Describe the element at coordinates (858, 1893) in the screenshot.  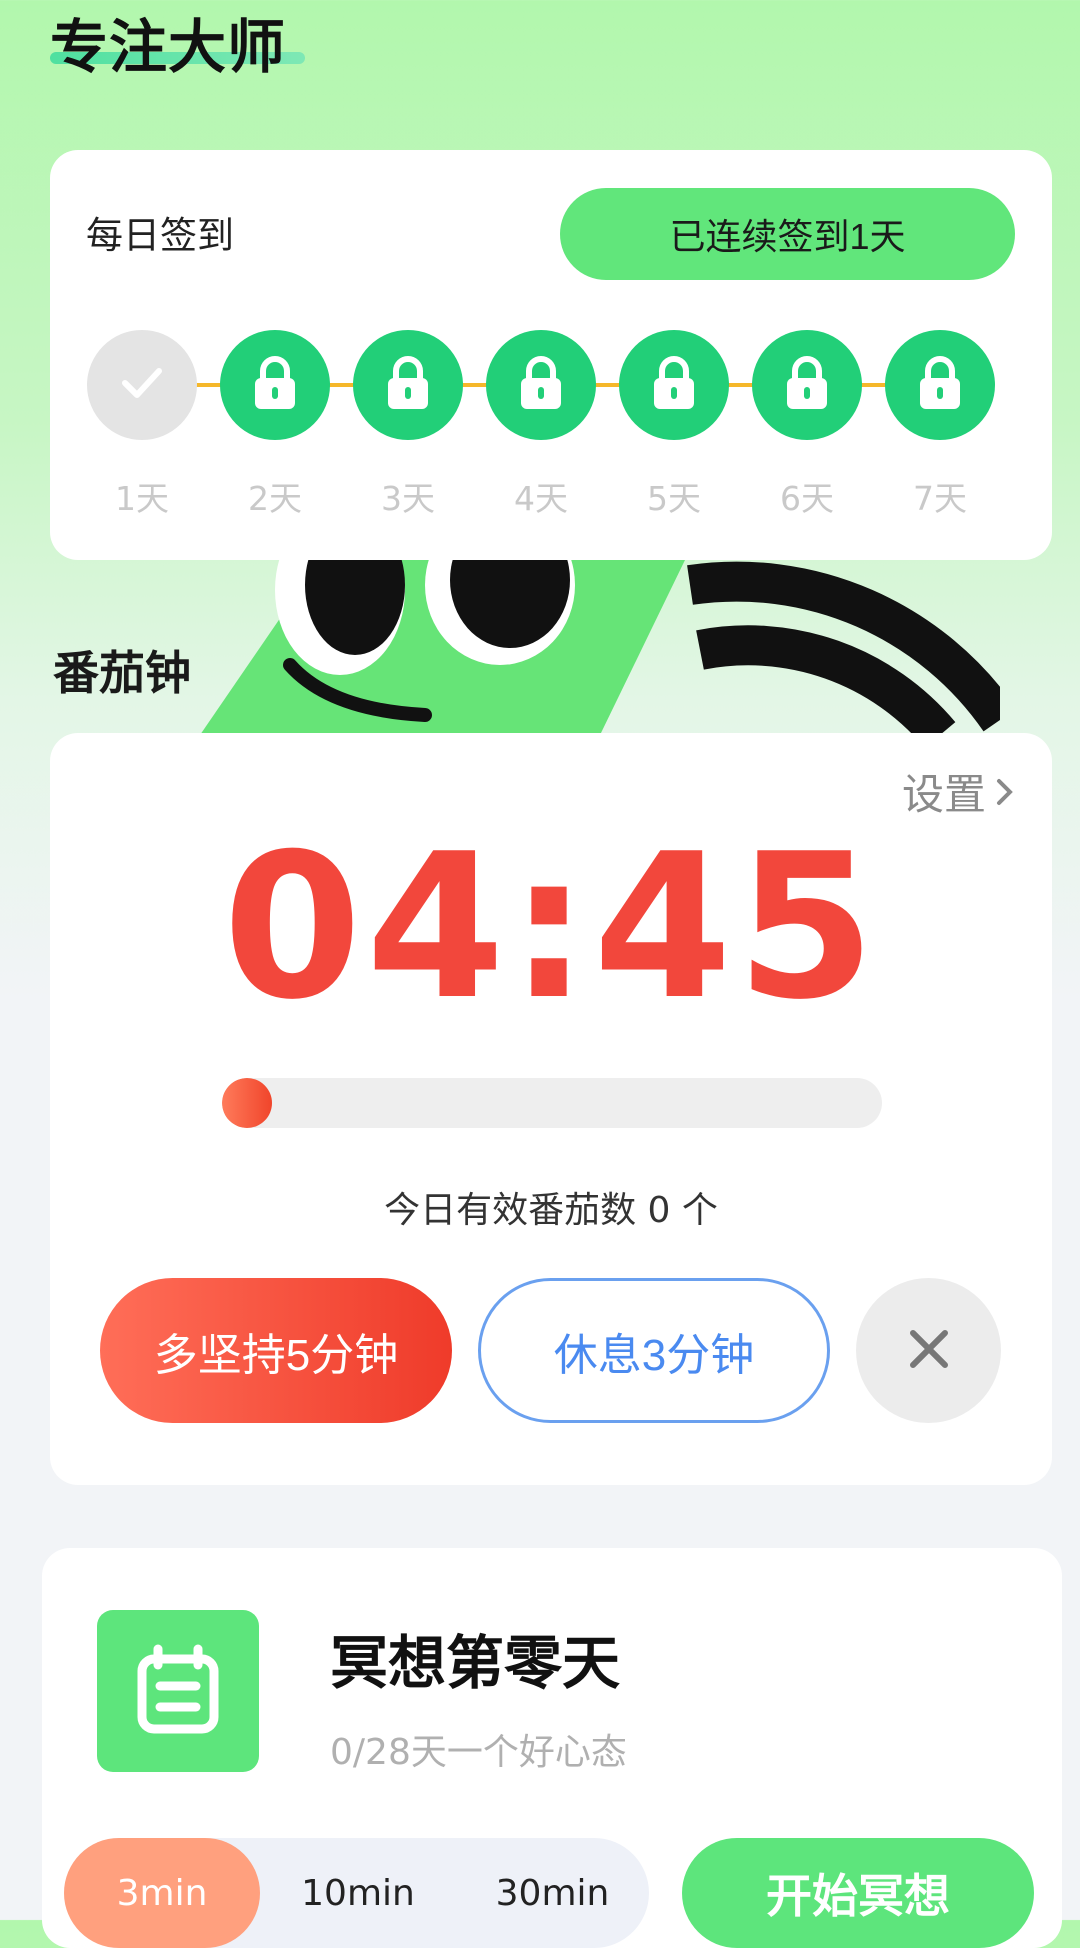
I see `start-meditation-button: 开始冥想` at that location.